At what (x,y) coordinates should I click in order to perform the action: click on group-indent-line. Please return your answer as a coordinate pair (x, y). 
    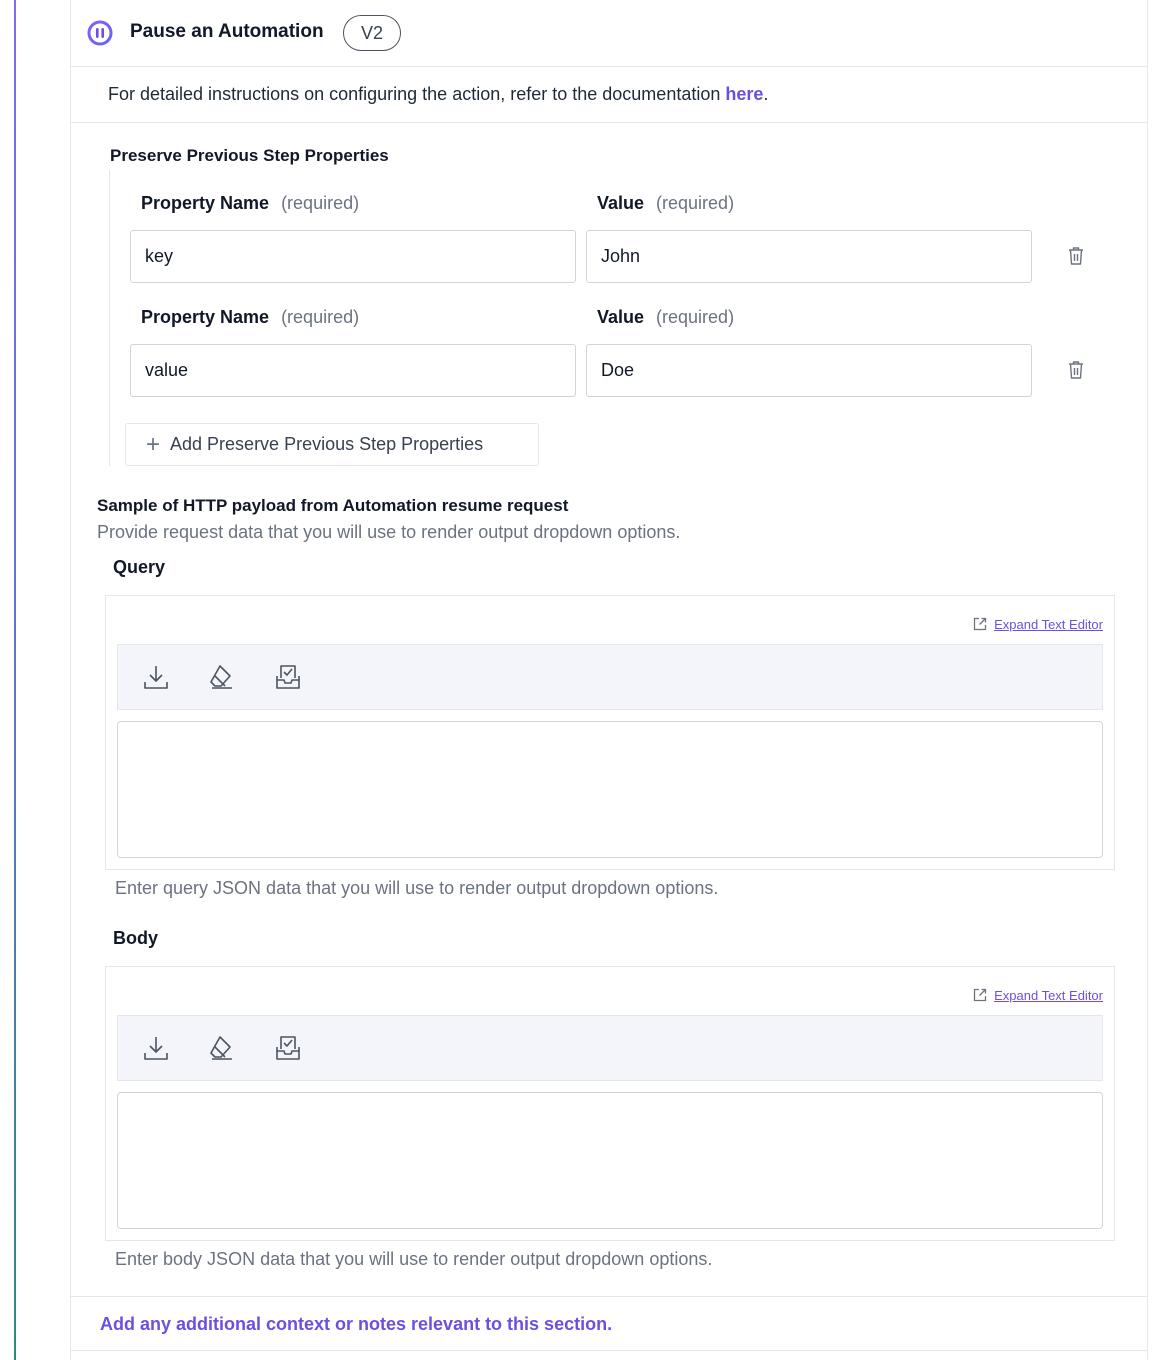
    Looking at the image, I should click on (109, 318).